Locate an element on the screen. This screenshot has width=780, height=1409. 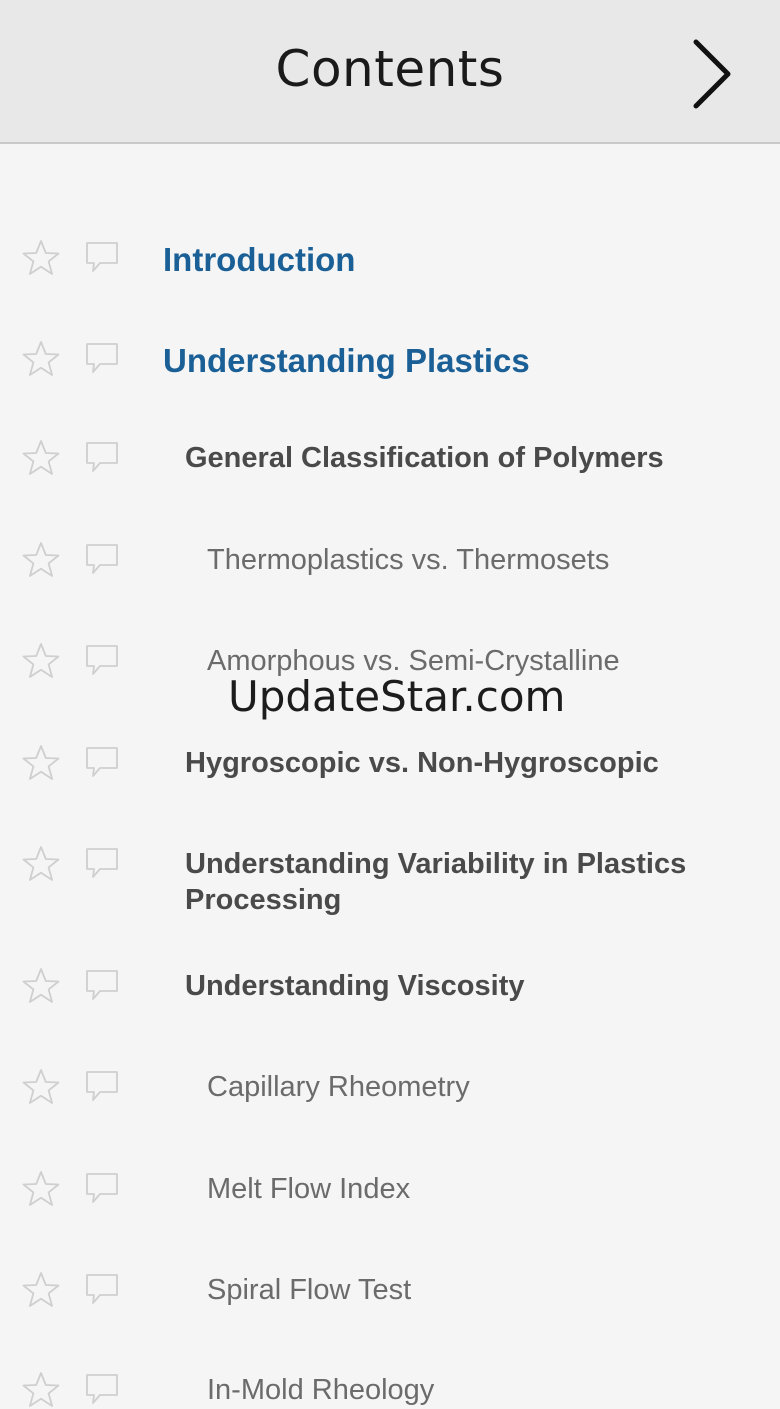
toc-item-label: General Classification of Polymers is located at coordinates (465, 458).